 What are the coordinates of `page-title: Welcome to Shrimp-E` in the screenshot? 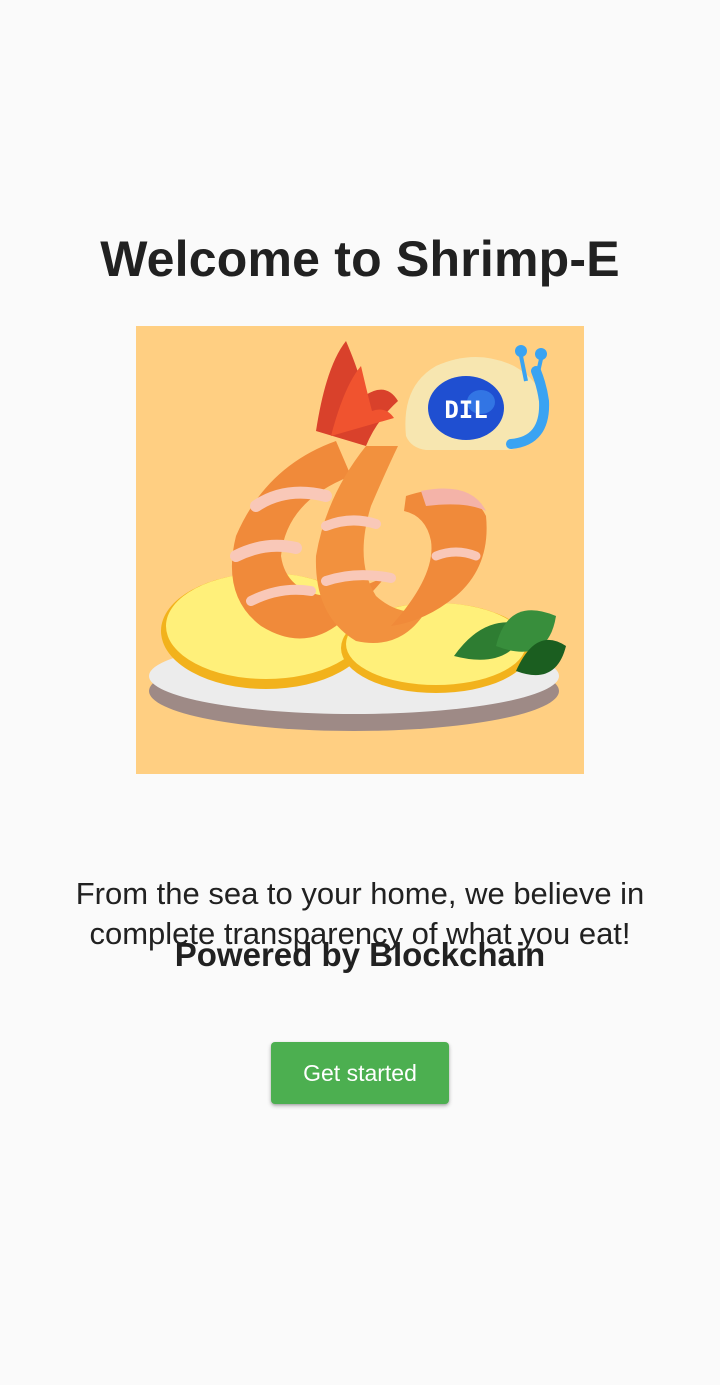 It's located at (360, 258).